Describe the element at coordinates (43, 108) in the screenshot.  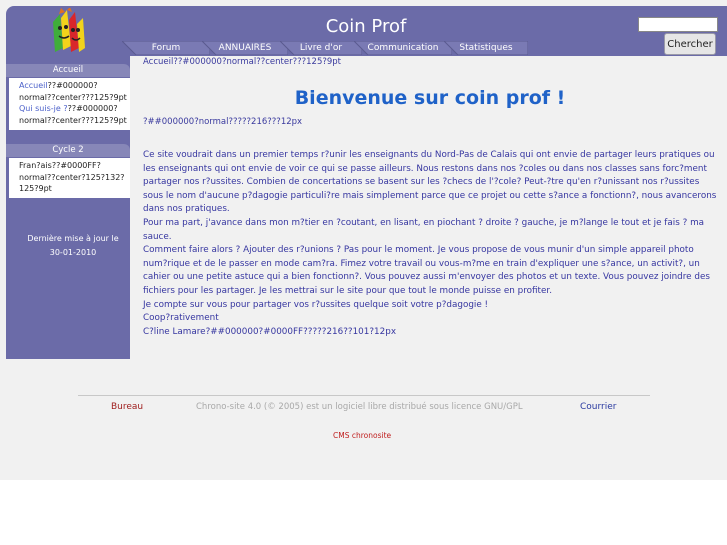
I see `sidebar-link-qui-suis-je: Qui suis-je ?` at that location.